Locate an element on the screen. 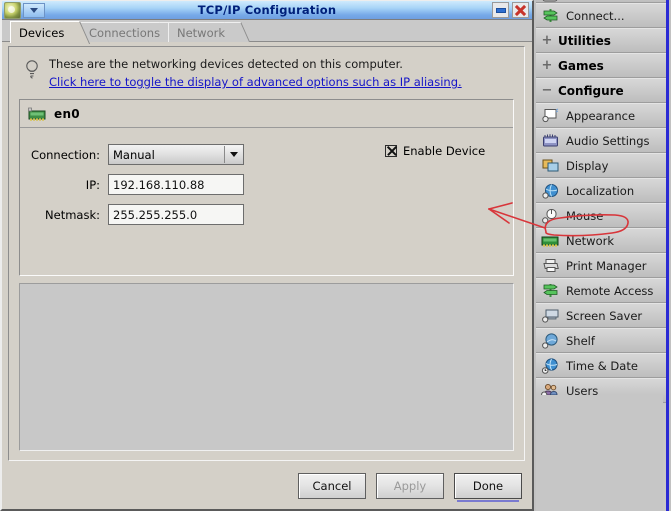 The image size is (671, 511). clock-globe-icon is located at coordinates (550, 365).